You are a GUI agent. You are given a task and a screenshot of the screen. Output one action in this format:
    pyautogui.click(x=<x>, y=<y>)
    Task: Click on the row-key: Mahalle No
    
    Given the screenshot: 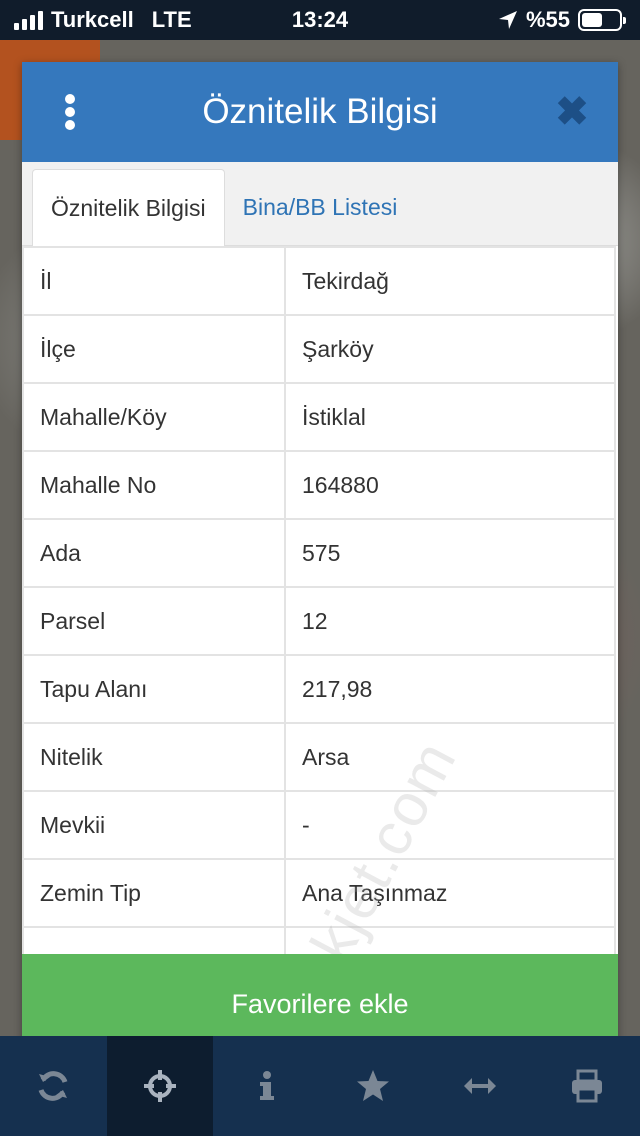 What is the action you would take?
    pyautogui.click(x=154, y=485)
    